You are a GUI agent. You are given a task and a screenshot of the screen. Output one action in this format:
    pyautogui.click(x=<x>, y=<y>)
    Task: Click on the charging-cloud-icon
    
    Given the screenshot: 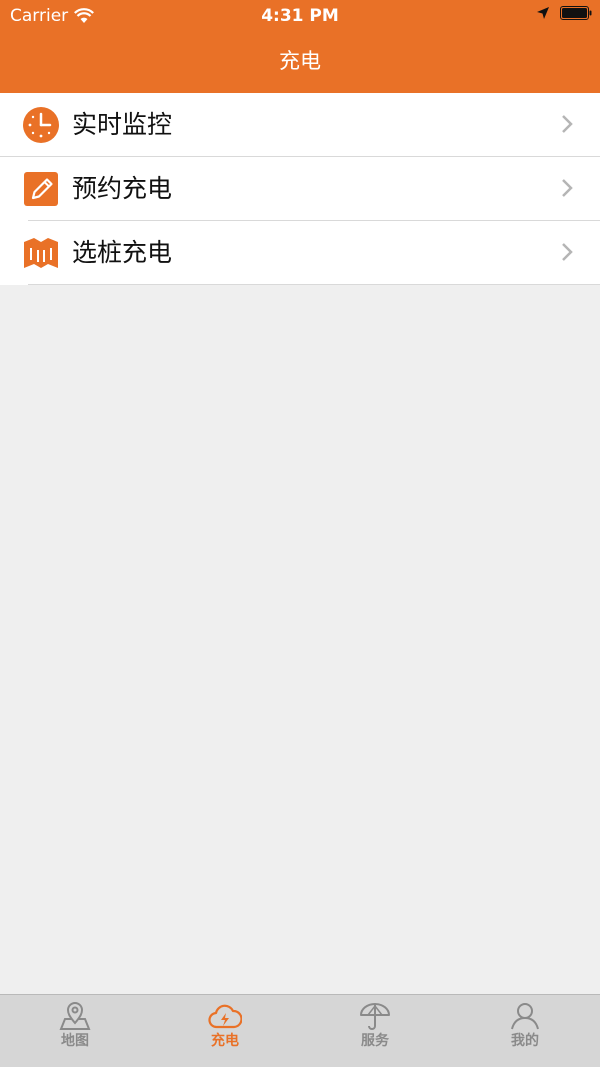 What is the action you would take?
    pyautogui.click(x=225, y=1016)
    